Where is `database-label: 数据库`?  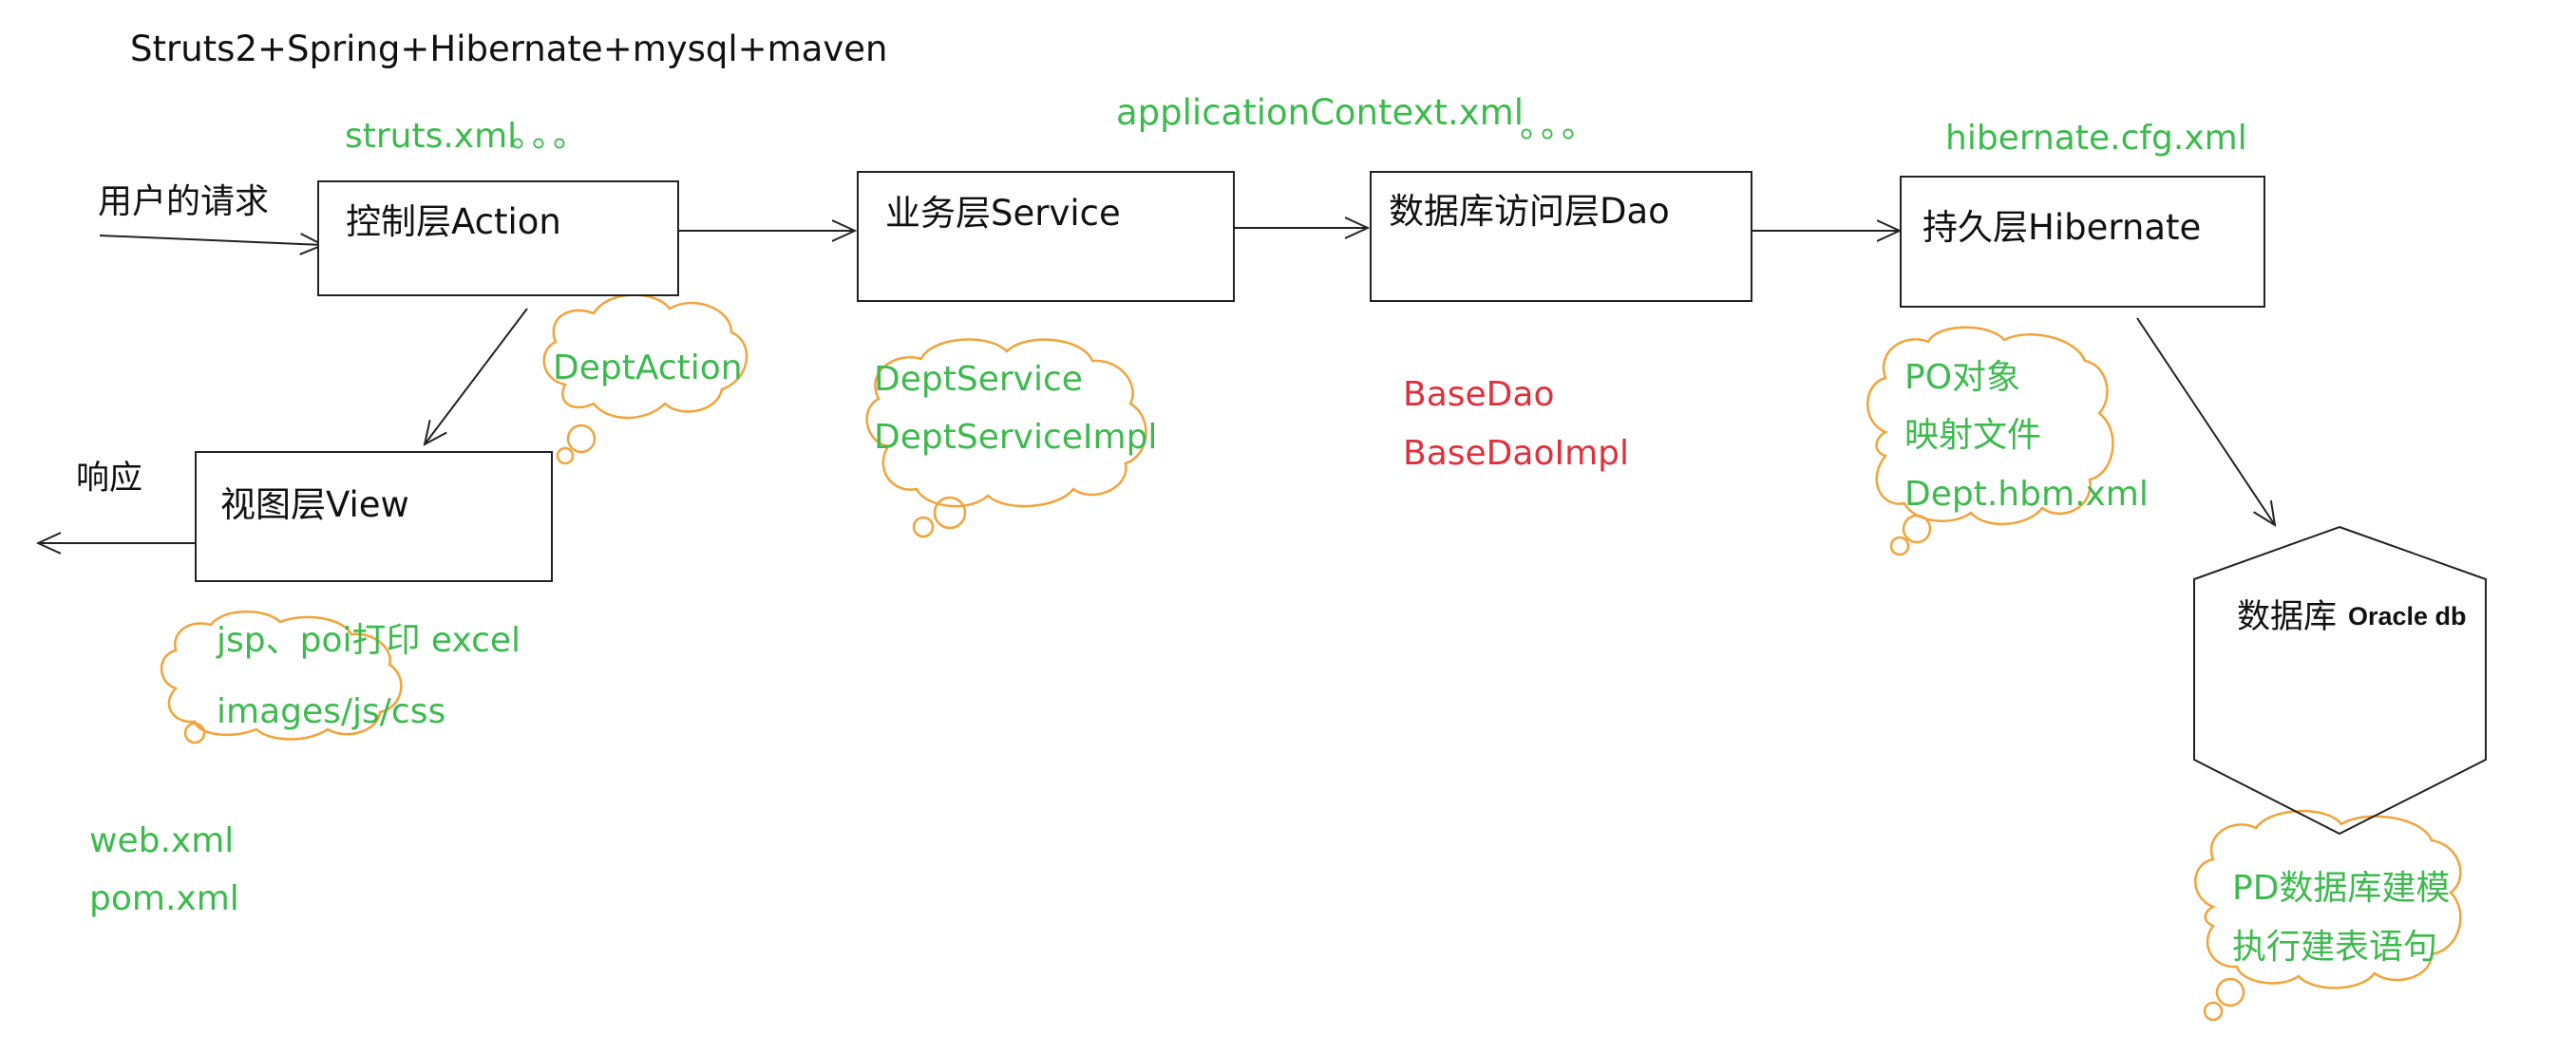
database-label: 数据库 is located at coordinates (2287, 617).